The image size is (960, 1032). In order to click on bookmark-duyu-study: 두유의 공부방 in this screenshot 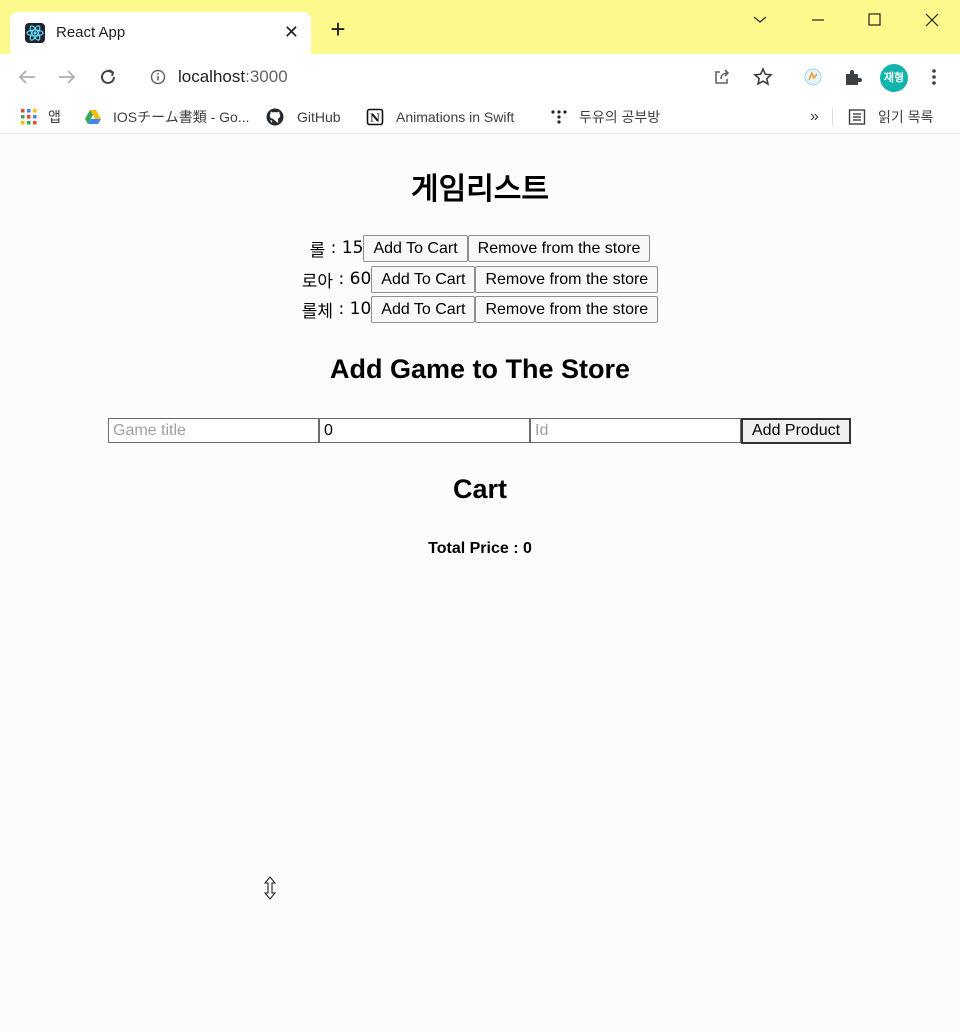, I will do `click(619, 117)`.